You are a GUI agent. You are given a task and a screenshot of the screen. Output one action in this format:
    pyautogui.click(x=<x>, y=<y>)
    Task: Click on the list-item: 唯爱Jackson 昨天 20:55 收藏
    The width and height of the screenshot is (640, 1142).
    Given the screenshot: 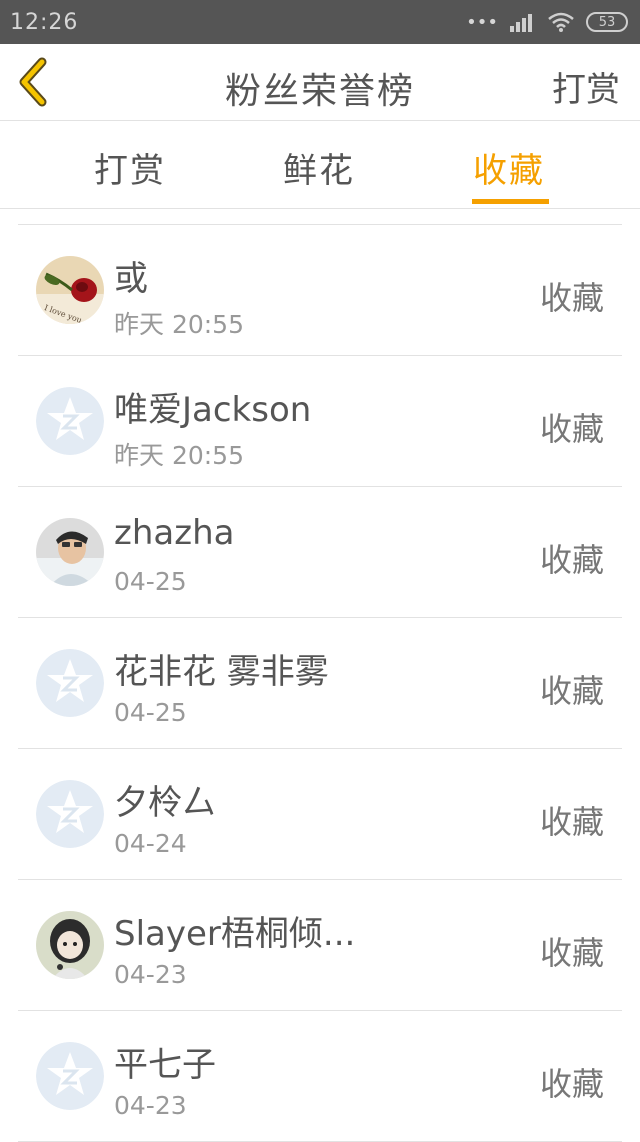 What is the action you would take?
    pyautogui.click(x=320, y=421)
    